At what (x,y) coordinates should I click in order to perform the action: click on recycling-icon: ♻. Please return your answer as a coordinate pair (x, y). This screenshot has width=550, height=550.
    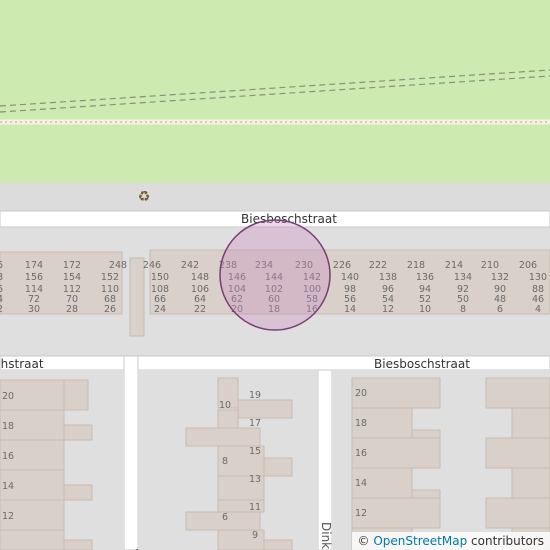
    Looking at the image, I should click on (144, 197).